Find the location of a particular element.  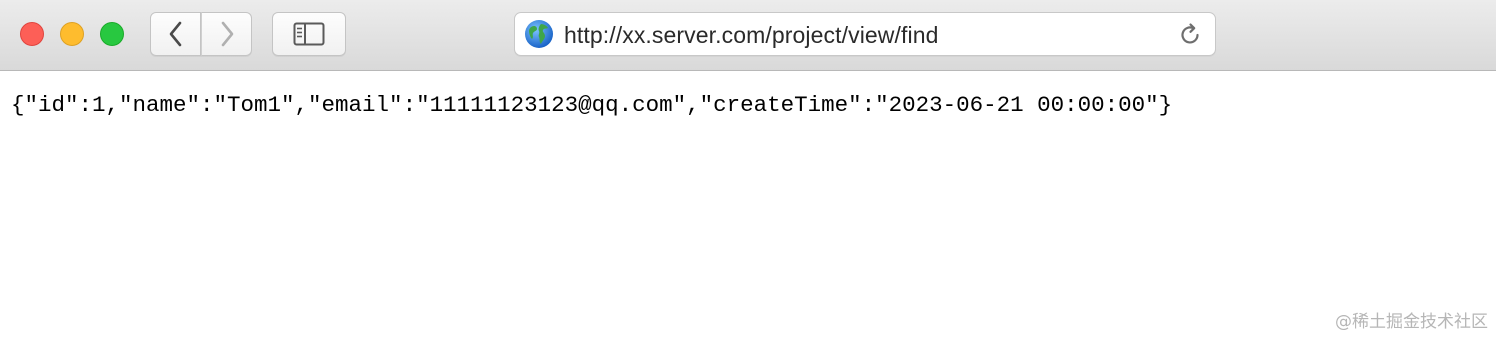

address-bar: http://xx.server.com/project/view/find is located at coordinates (865, 34).